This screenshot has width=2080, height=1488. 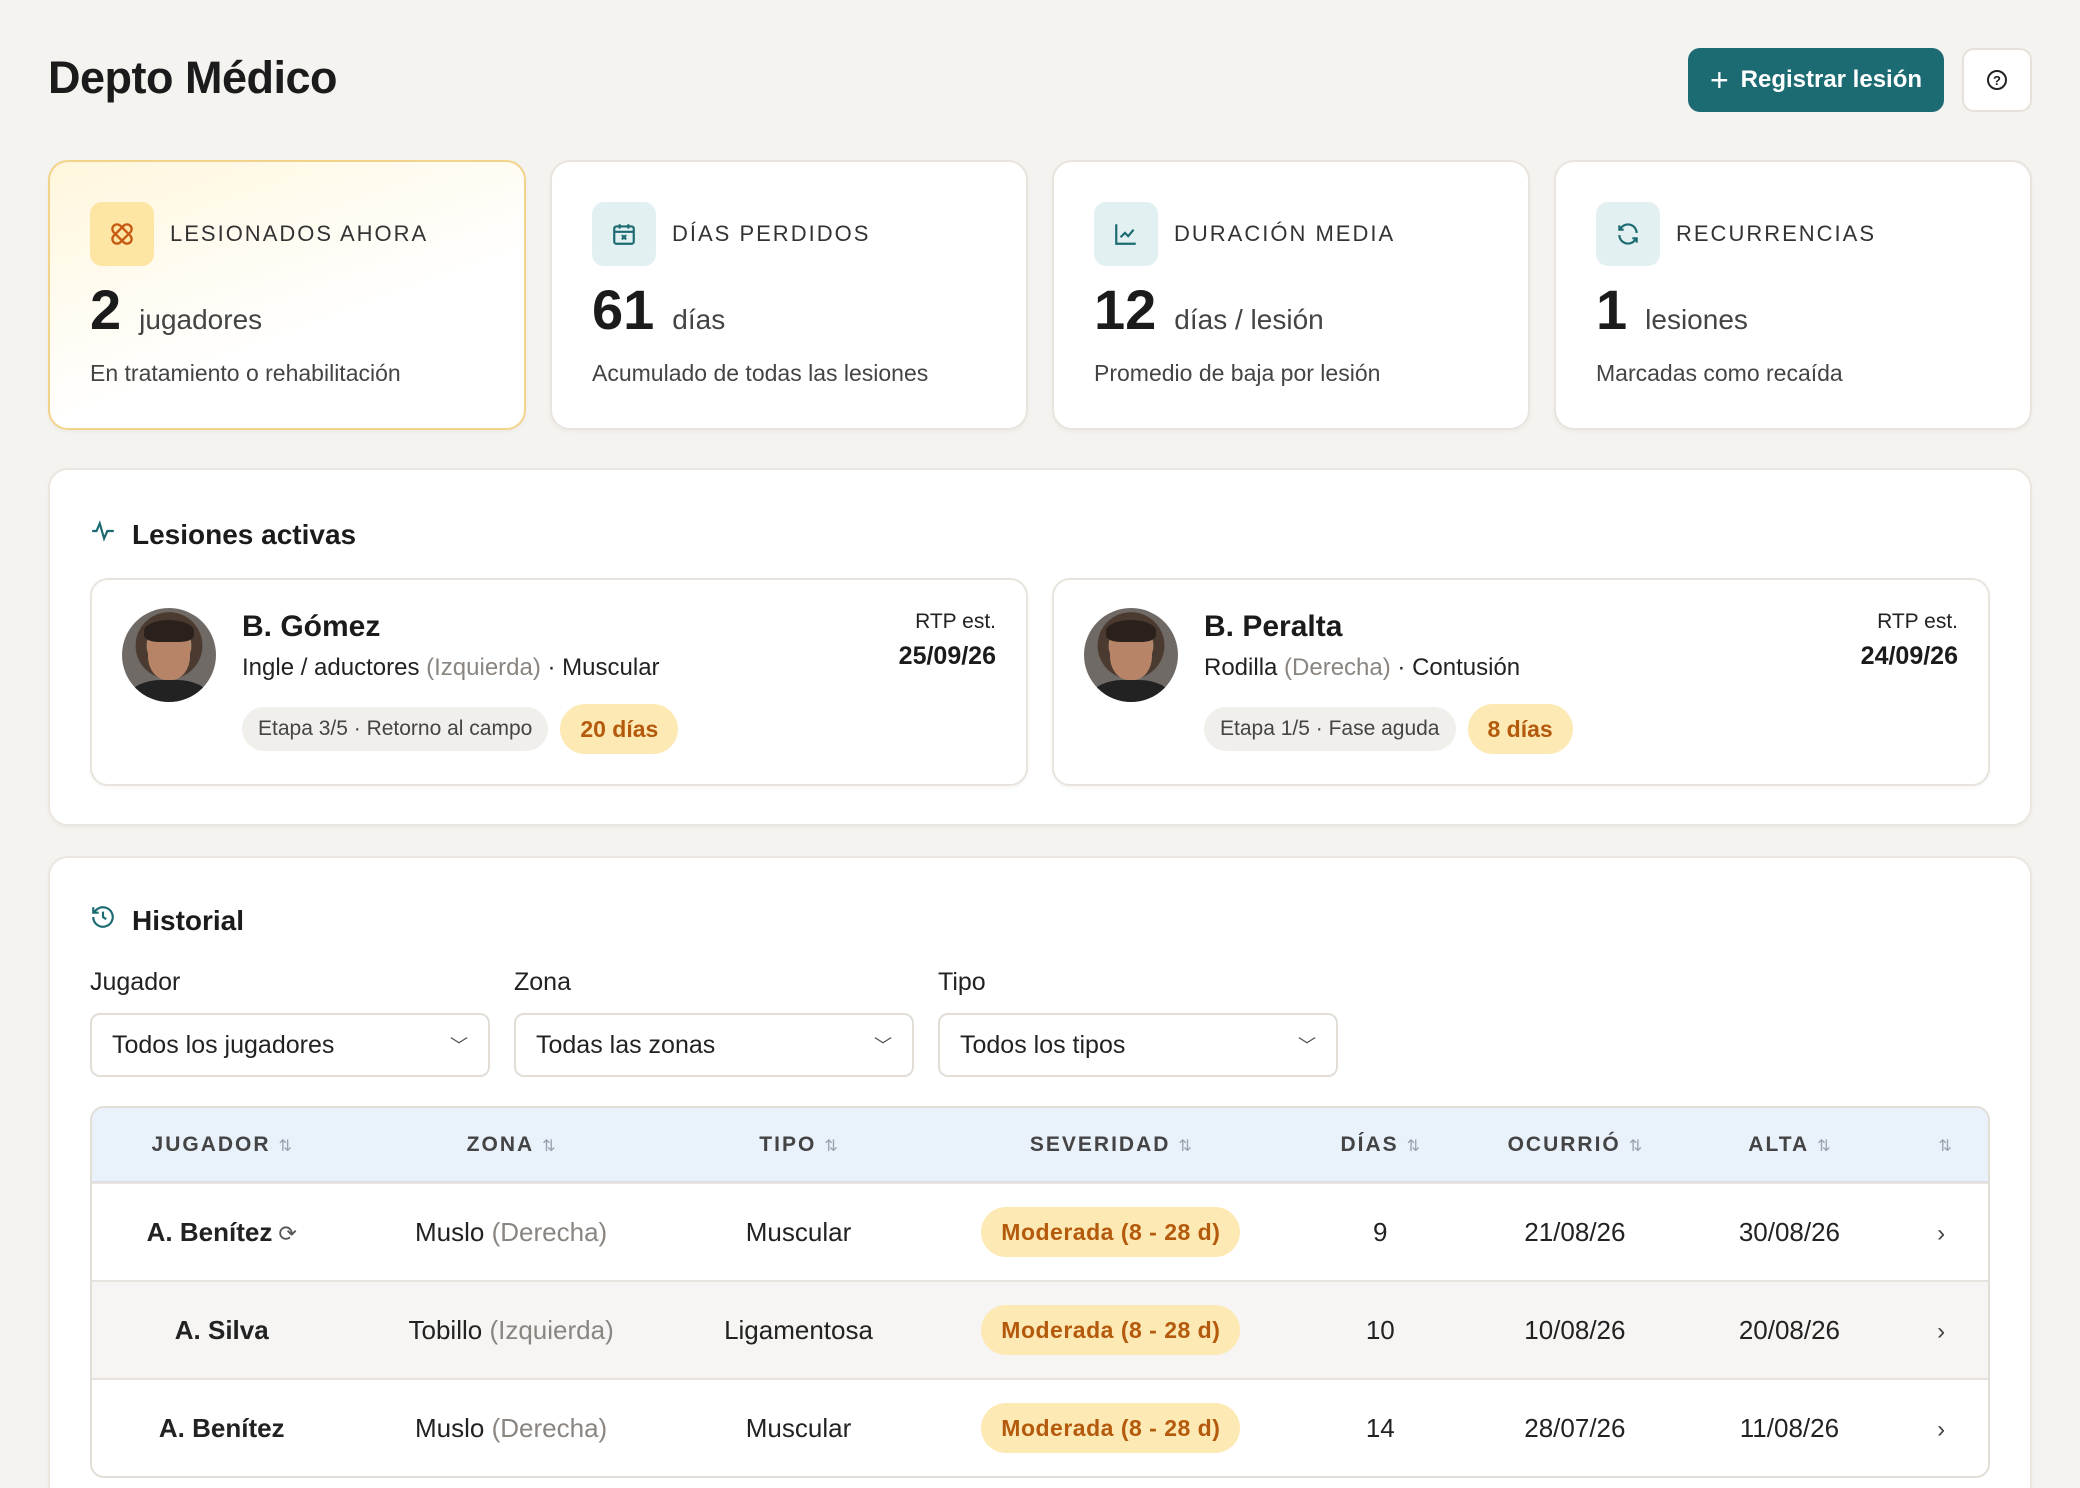 What do you see at coordinates (245, 373) in the screenshot?
I see `stat-subtitle: En tratamiento o rehabilitación` at bounding box center [245, 373].